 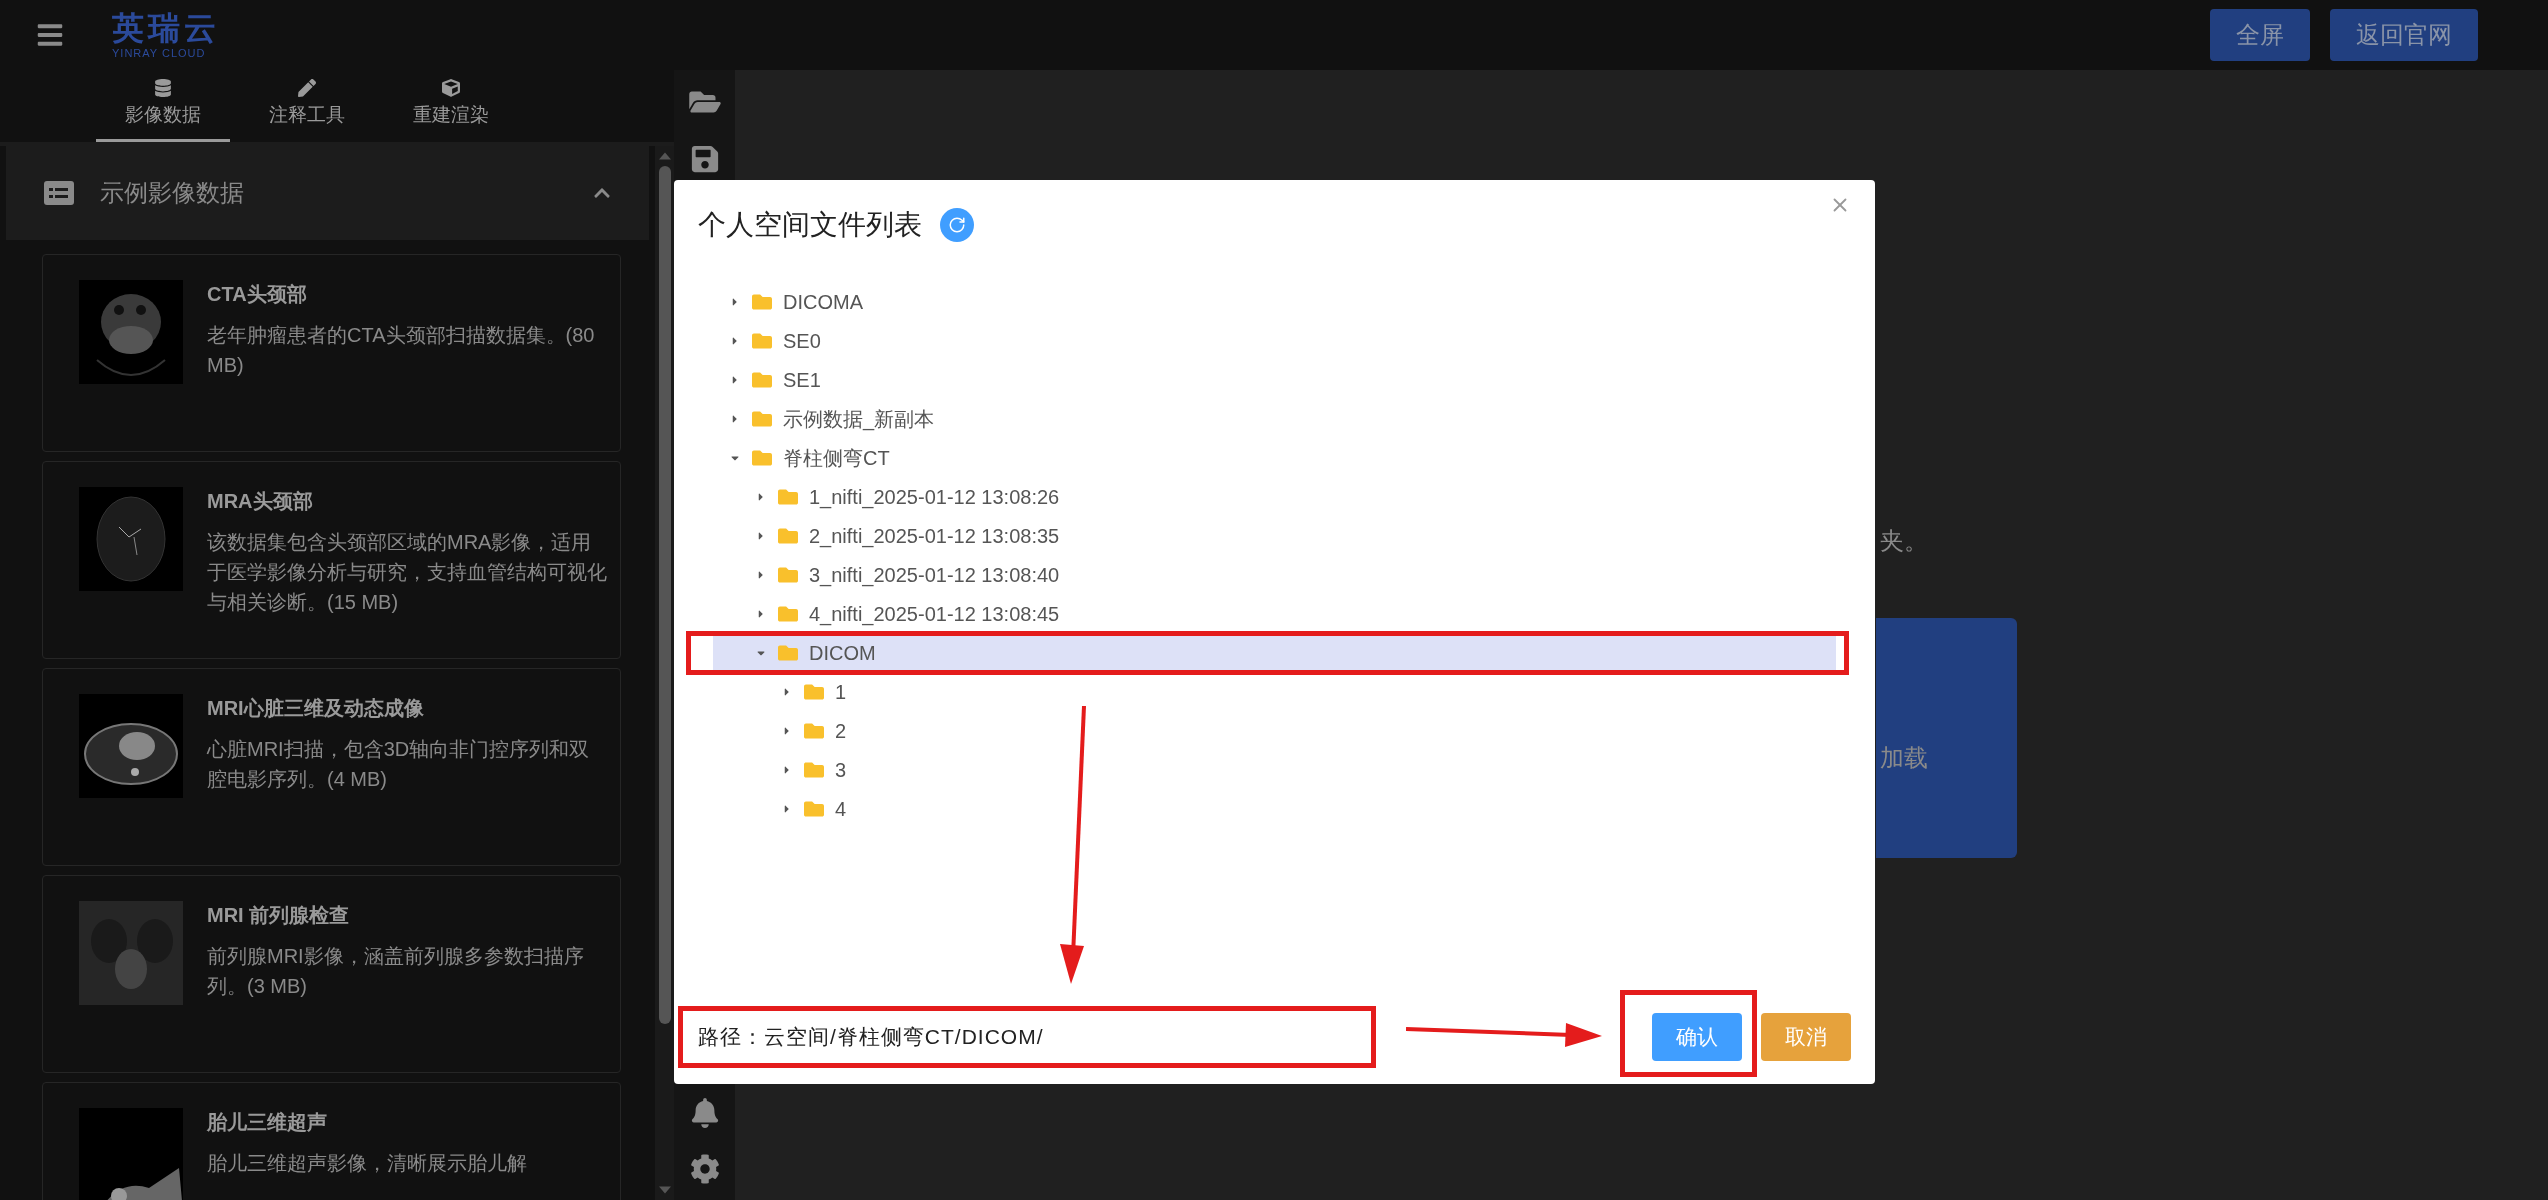 I want to click on folder-name: 2_nifti_2025-01-12 13:08:35, so click(x=934, y=537).